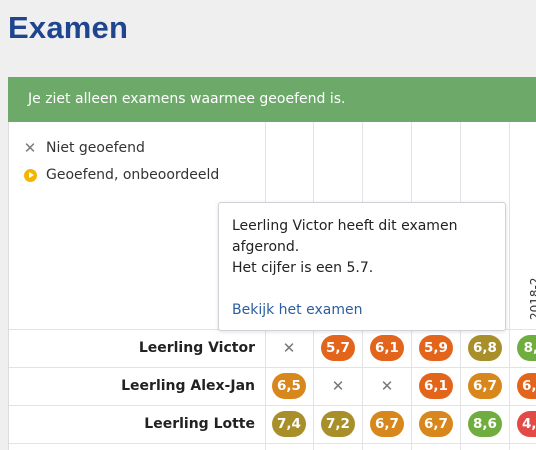 This screenshot has height=450, width=536. What do you see at coordinates (338, 348) in the screenshot?
I see `score-badge: 5,7` at bounding box center [338, 348].